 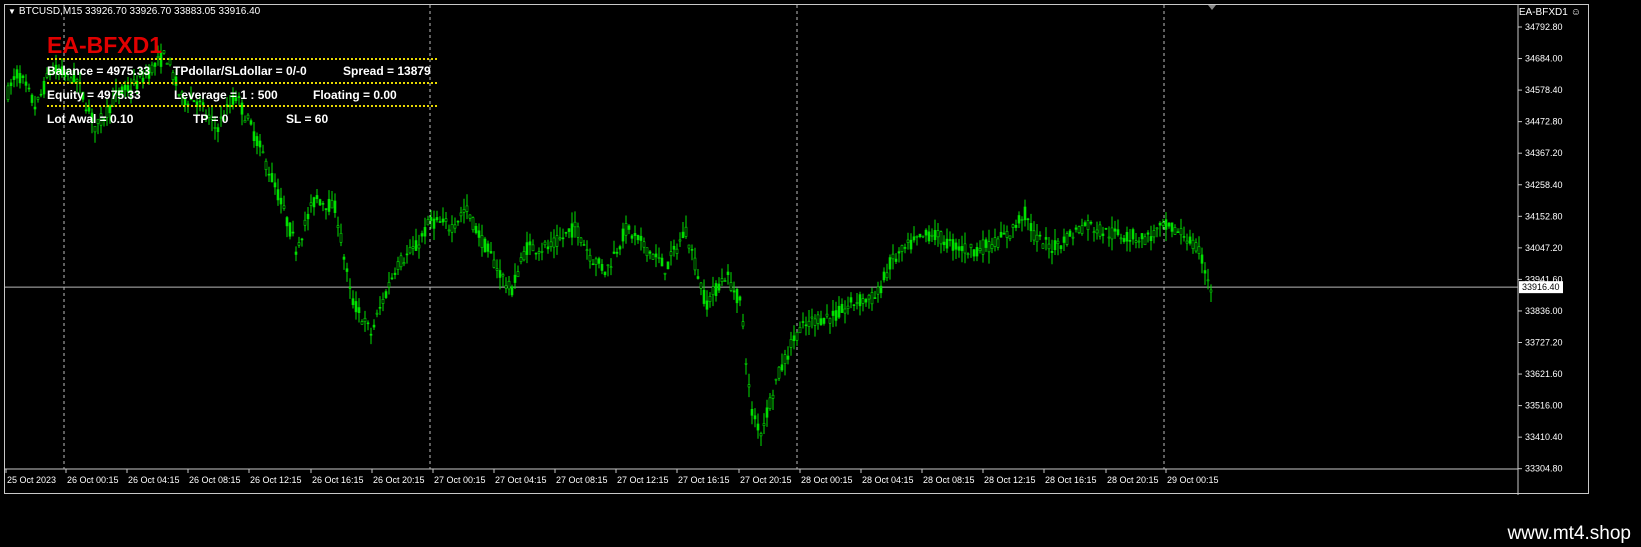 I want to click on panel-title: EA-BFXD1, so click(x=105, y=45).